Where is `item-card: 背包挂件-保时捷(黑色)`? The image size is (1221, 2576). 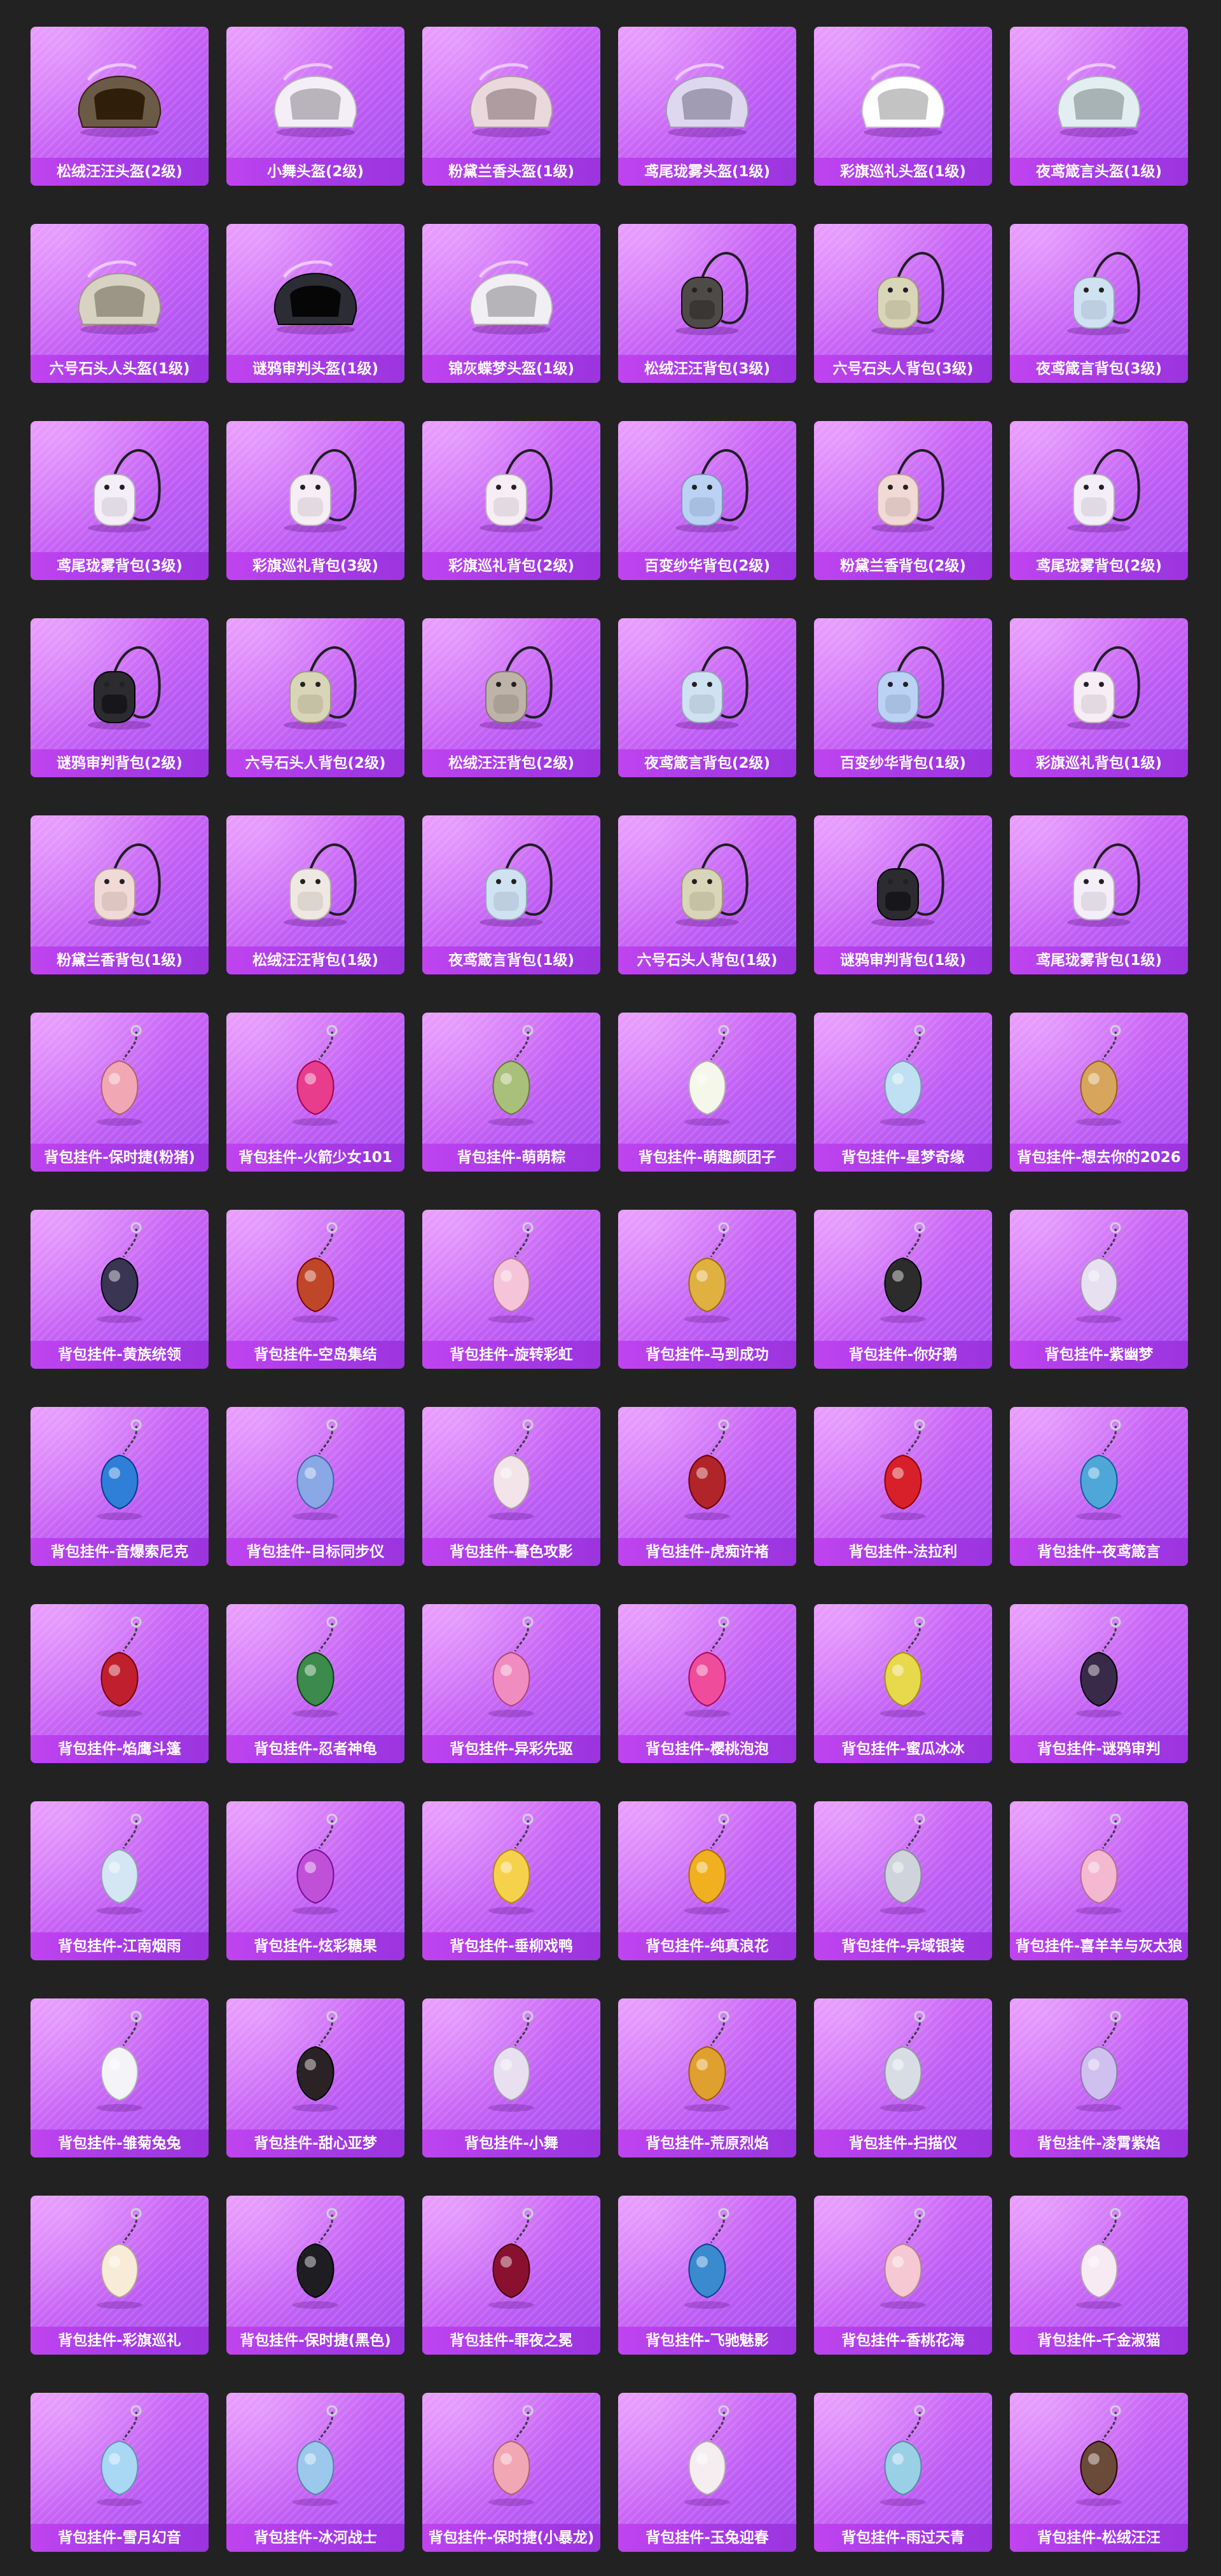
item-card: 背包挂件-保时捷(黑色) is located at coordinates (315, 2275).